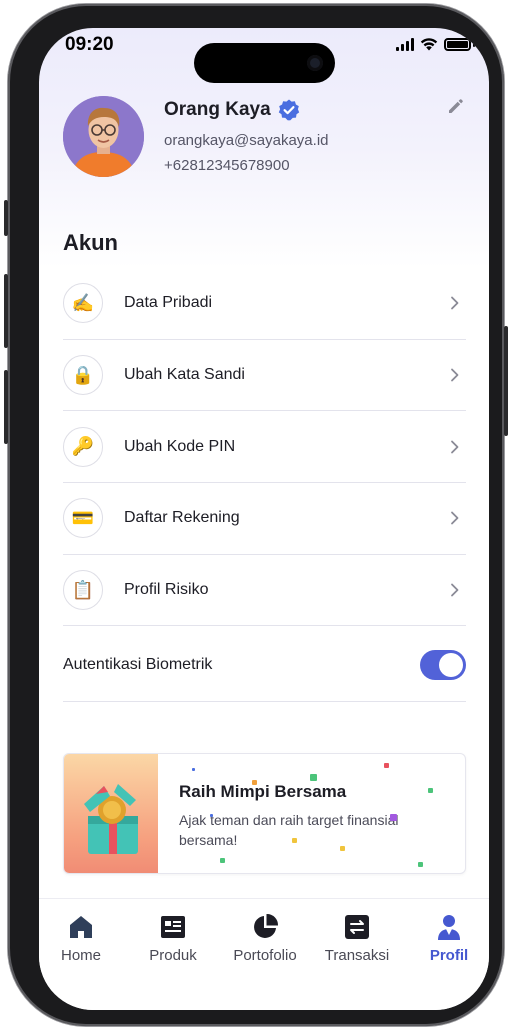  Describe the element at coordinates (83, 518) in the screenshot. I see `credit-card-icon: 💳` at that location.